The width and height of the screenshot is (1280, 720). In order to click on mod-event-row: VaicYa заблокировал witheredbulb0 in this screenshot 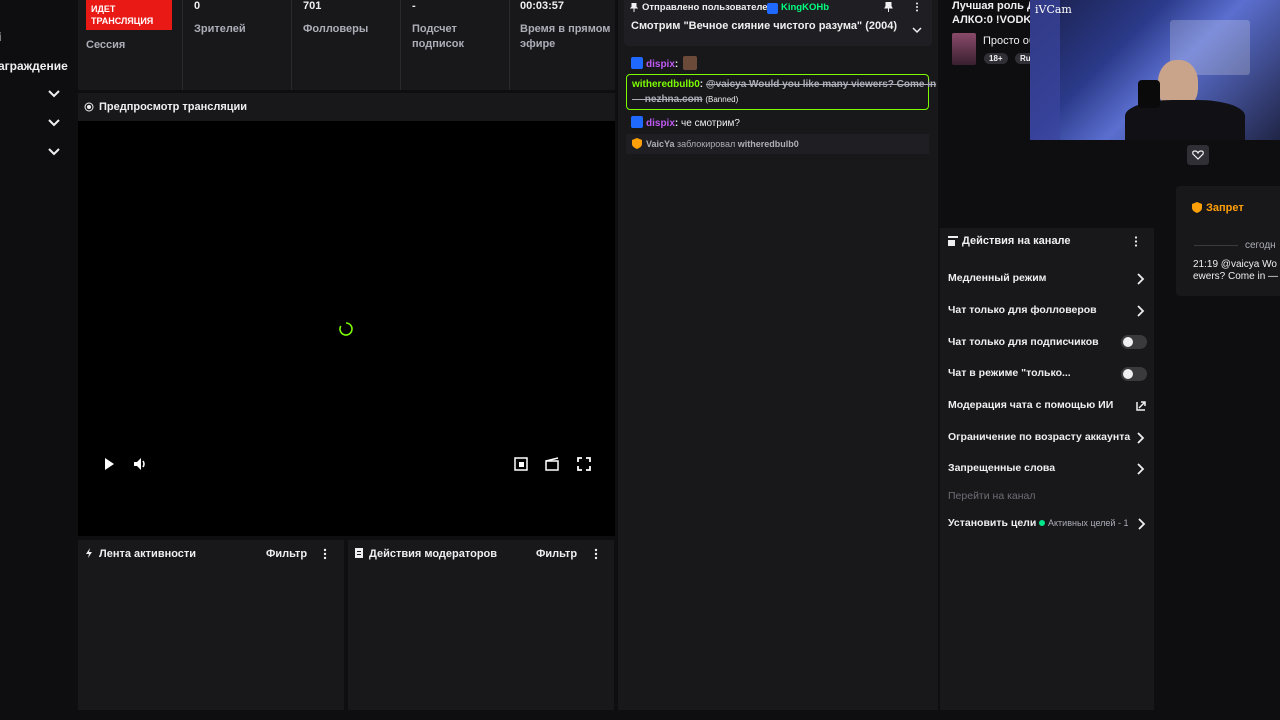, I will do `click(777, 144)`.